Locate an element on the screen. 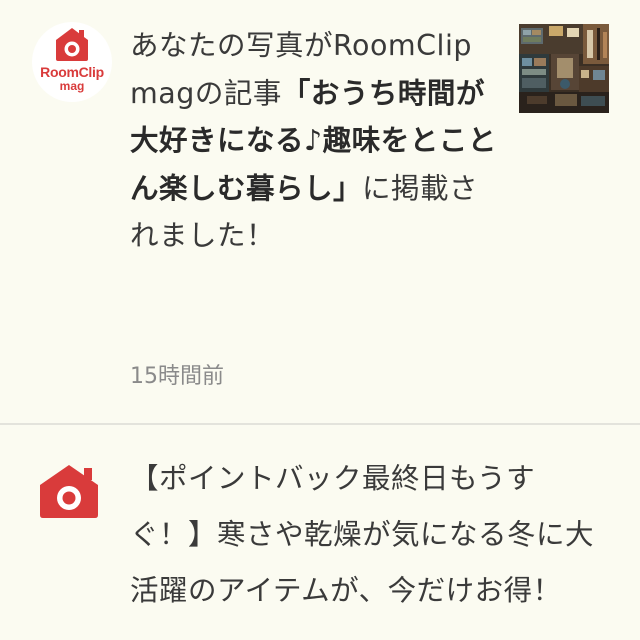  house-camera-icon is located at coordinates (72, 44).